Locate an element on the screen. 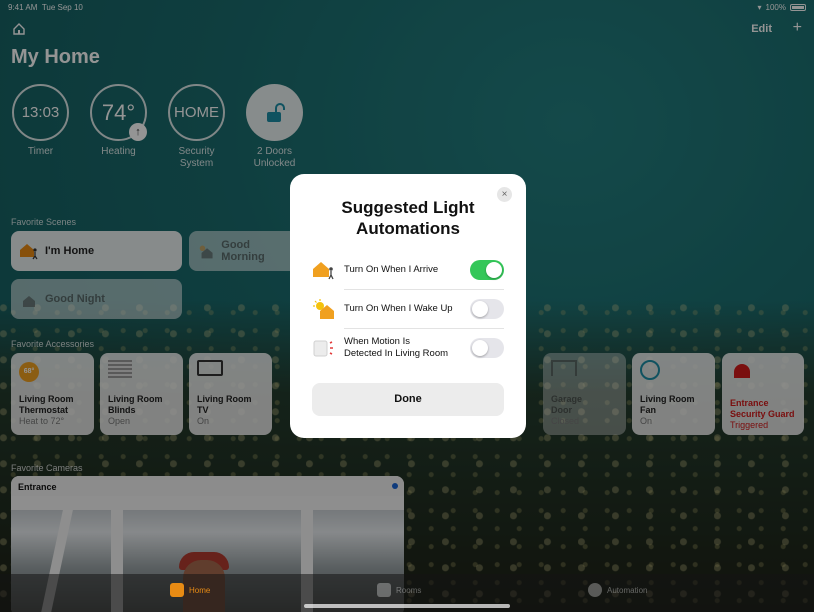 The height and width of the screenshot is (612, 814). tab-automation: Automation is located at coordinates (617, 590).